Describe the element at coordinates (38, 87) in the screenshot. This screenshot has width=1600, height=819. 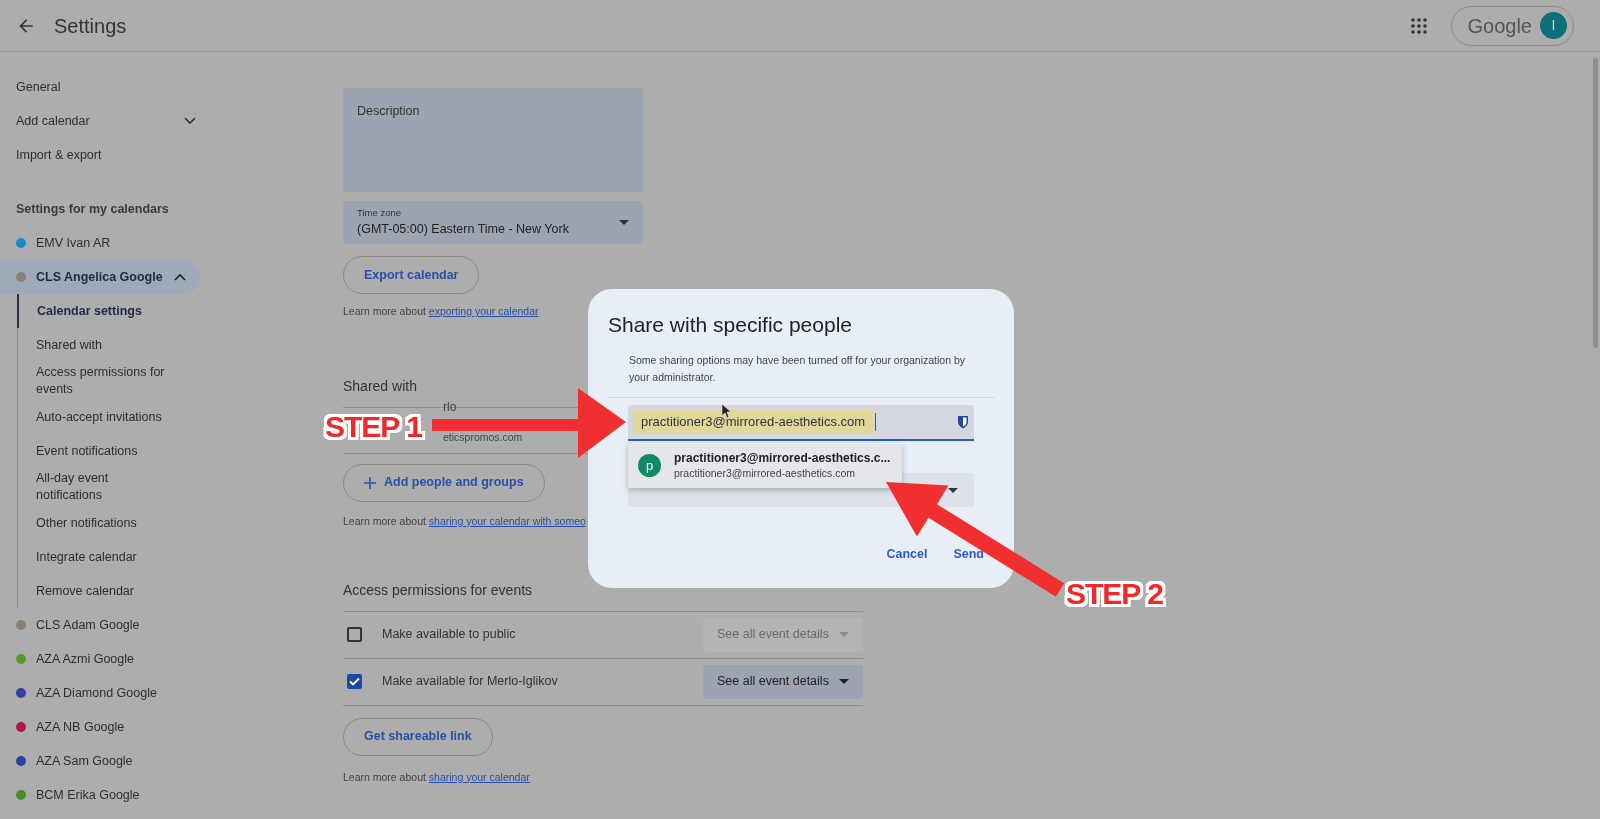
I see `nav-link: General` at that location.